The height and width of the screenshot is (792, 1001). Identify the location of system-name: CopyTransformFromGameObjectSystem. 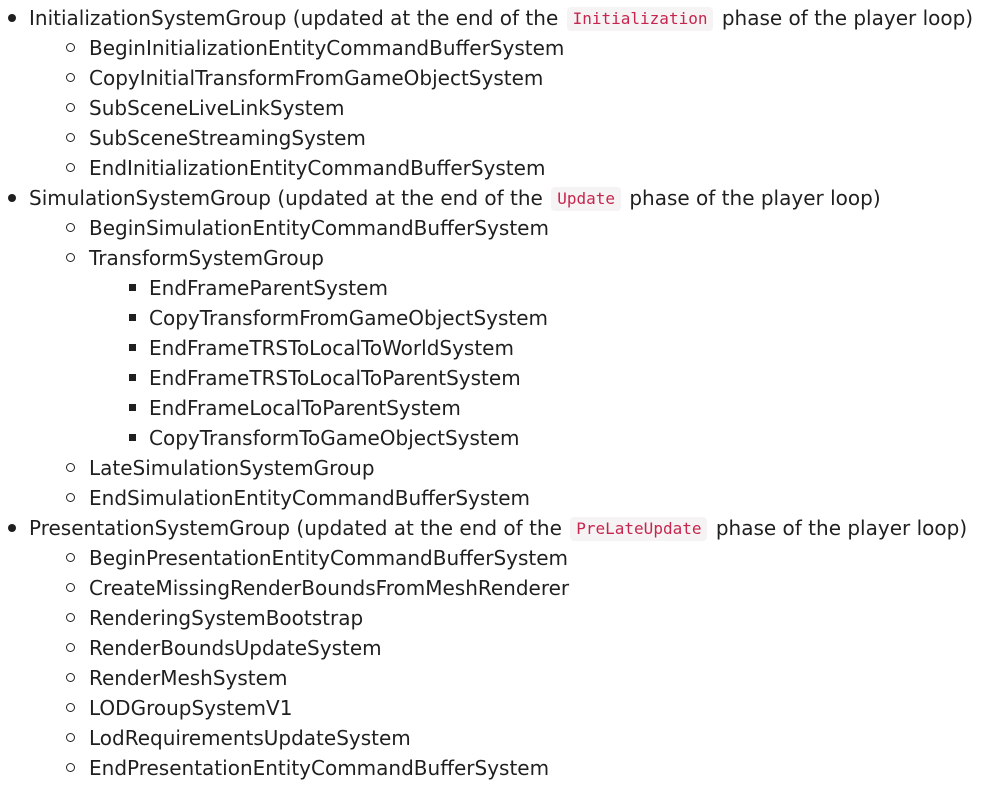
(349, 318).